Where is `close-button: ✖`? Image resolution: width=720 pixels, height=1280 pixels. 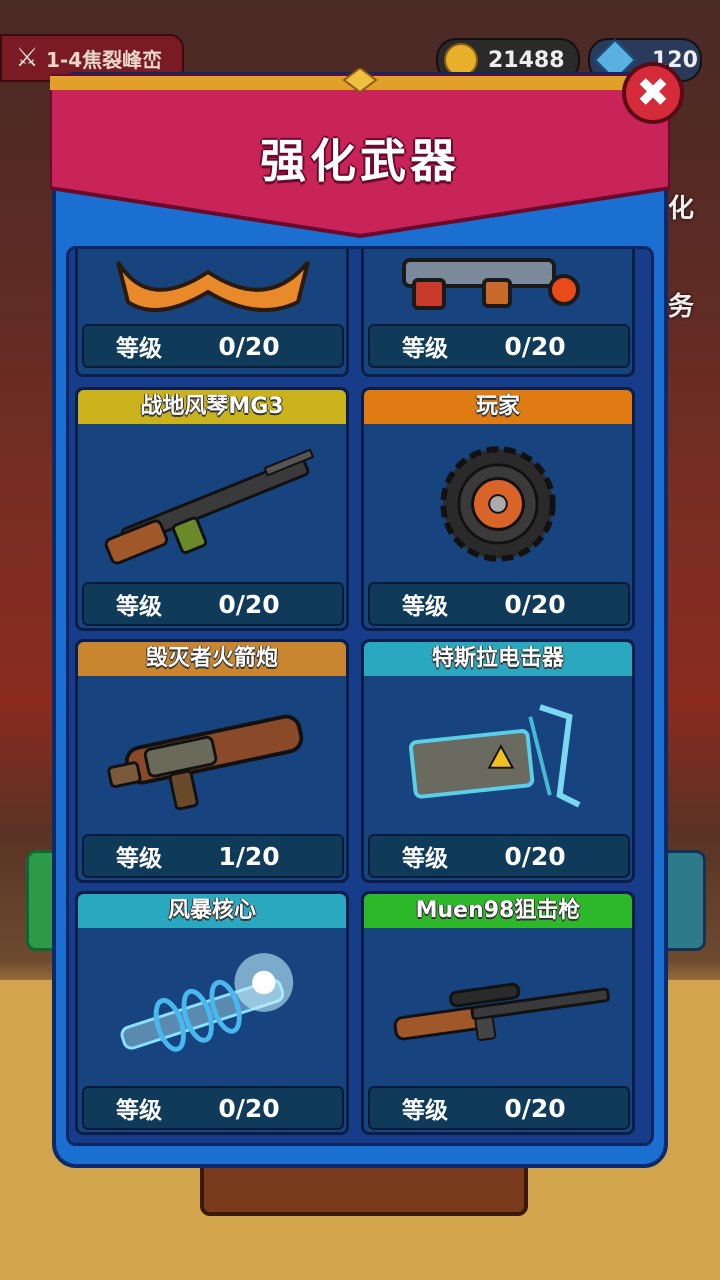
close-button: ✖ is located at coordinates (653, 93).